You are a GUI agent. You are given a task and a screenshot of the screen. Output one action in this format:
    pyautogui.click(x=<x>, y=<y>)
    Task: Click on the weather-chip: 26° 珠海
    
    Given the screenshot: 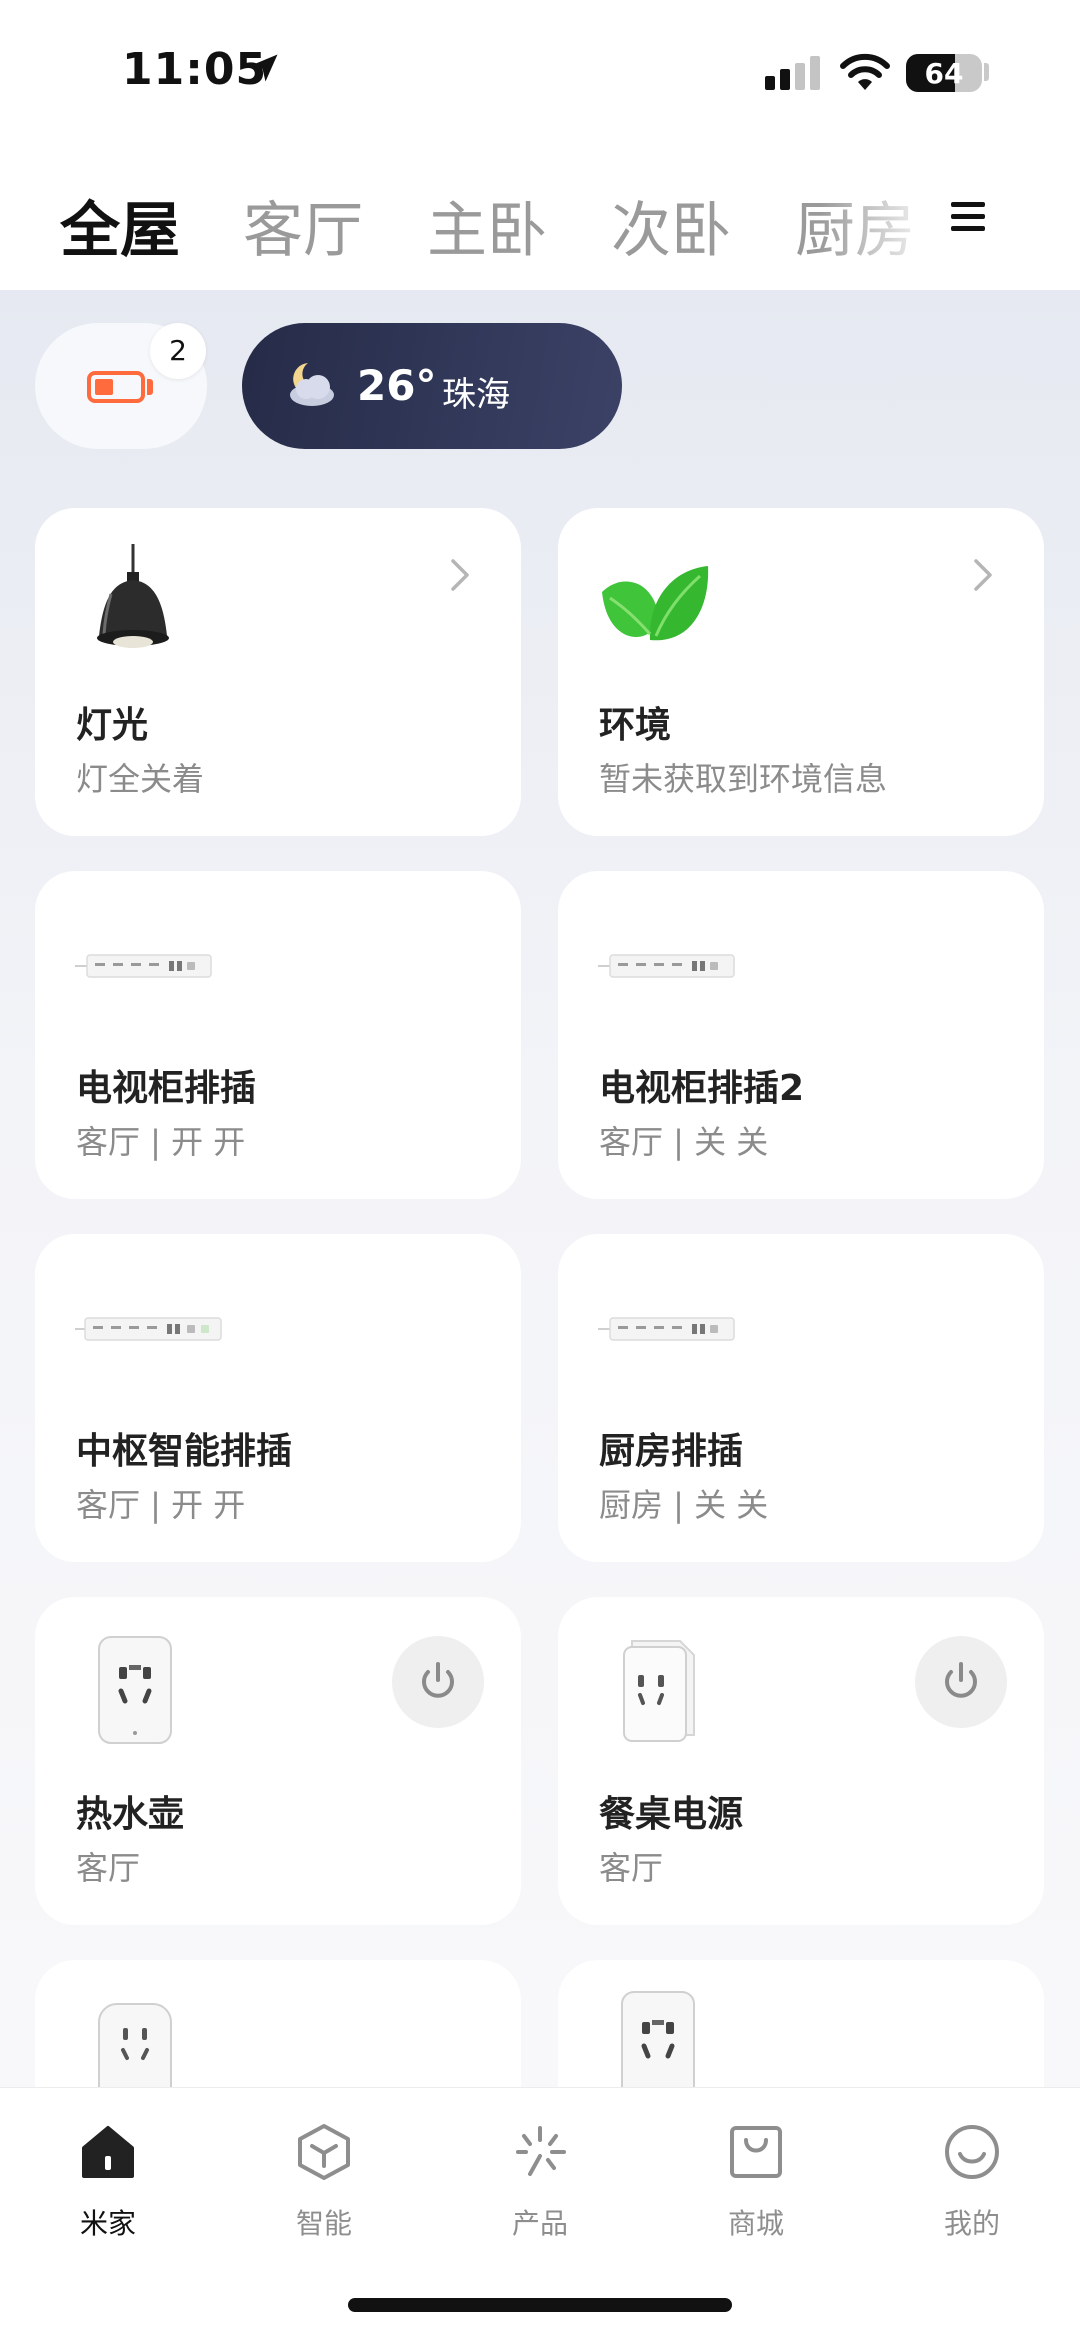 What is the action you would take?
    pyautogui.click(x=432, y=386)
    